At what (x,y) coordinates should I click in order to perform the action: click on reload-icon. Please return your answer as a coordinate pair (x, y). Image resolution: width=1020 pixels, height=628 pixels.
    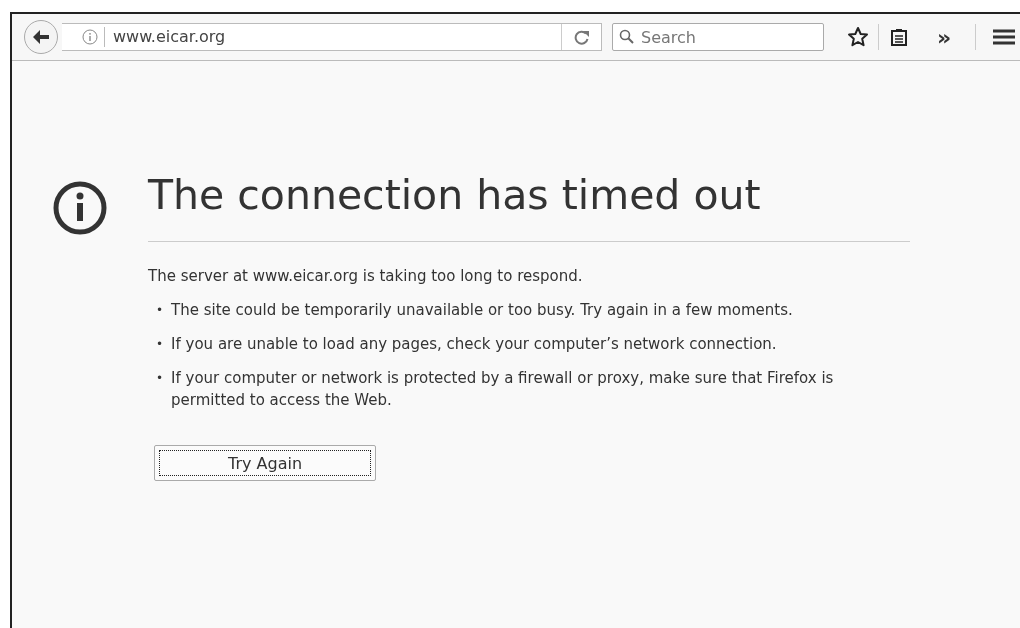
    Looking at the image, I should click on (581, 37).